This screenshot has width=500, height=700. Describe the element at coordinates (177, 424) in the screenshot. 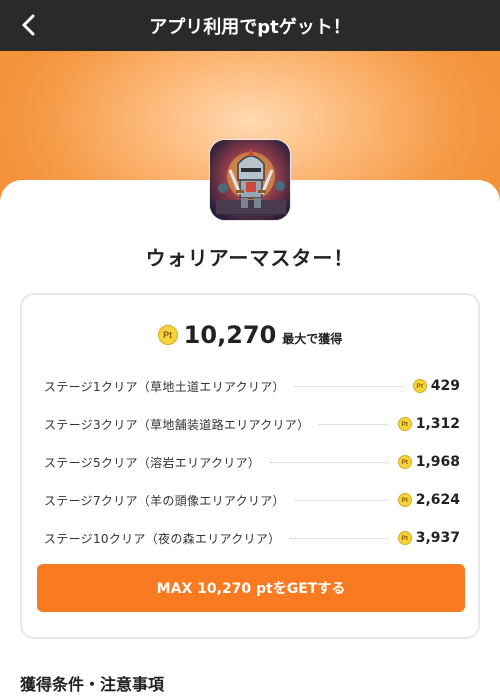

I see `stage-label: ステージ3クリア（草地舗装道路エリアクリア）` at that location.